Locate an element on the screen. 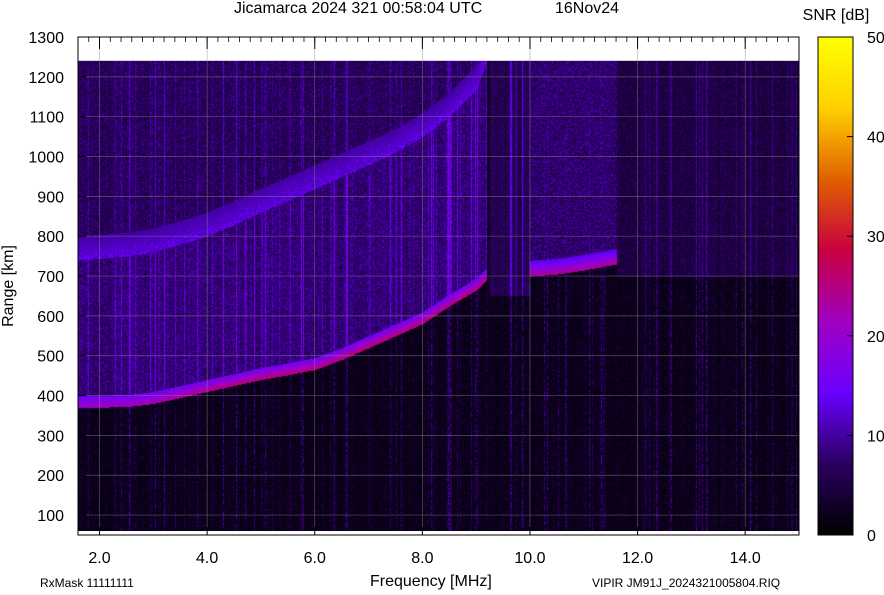  x-tick-label: 10.0 is located at coordinates (529, 558).